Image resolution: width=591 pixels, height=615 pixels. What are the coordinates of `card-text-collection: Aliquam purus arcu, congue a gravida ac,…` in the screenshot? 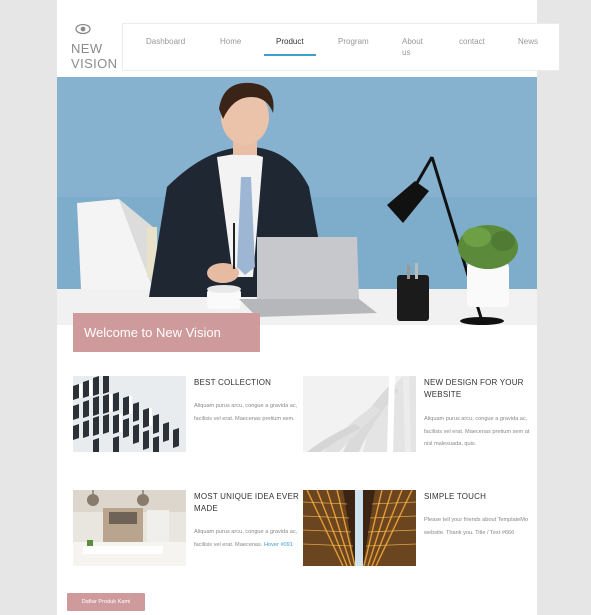 It's located at (246, 412).